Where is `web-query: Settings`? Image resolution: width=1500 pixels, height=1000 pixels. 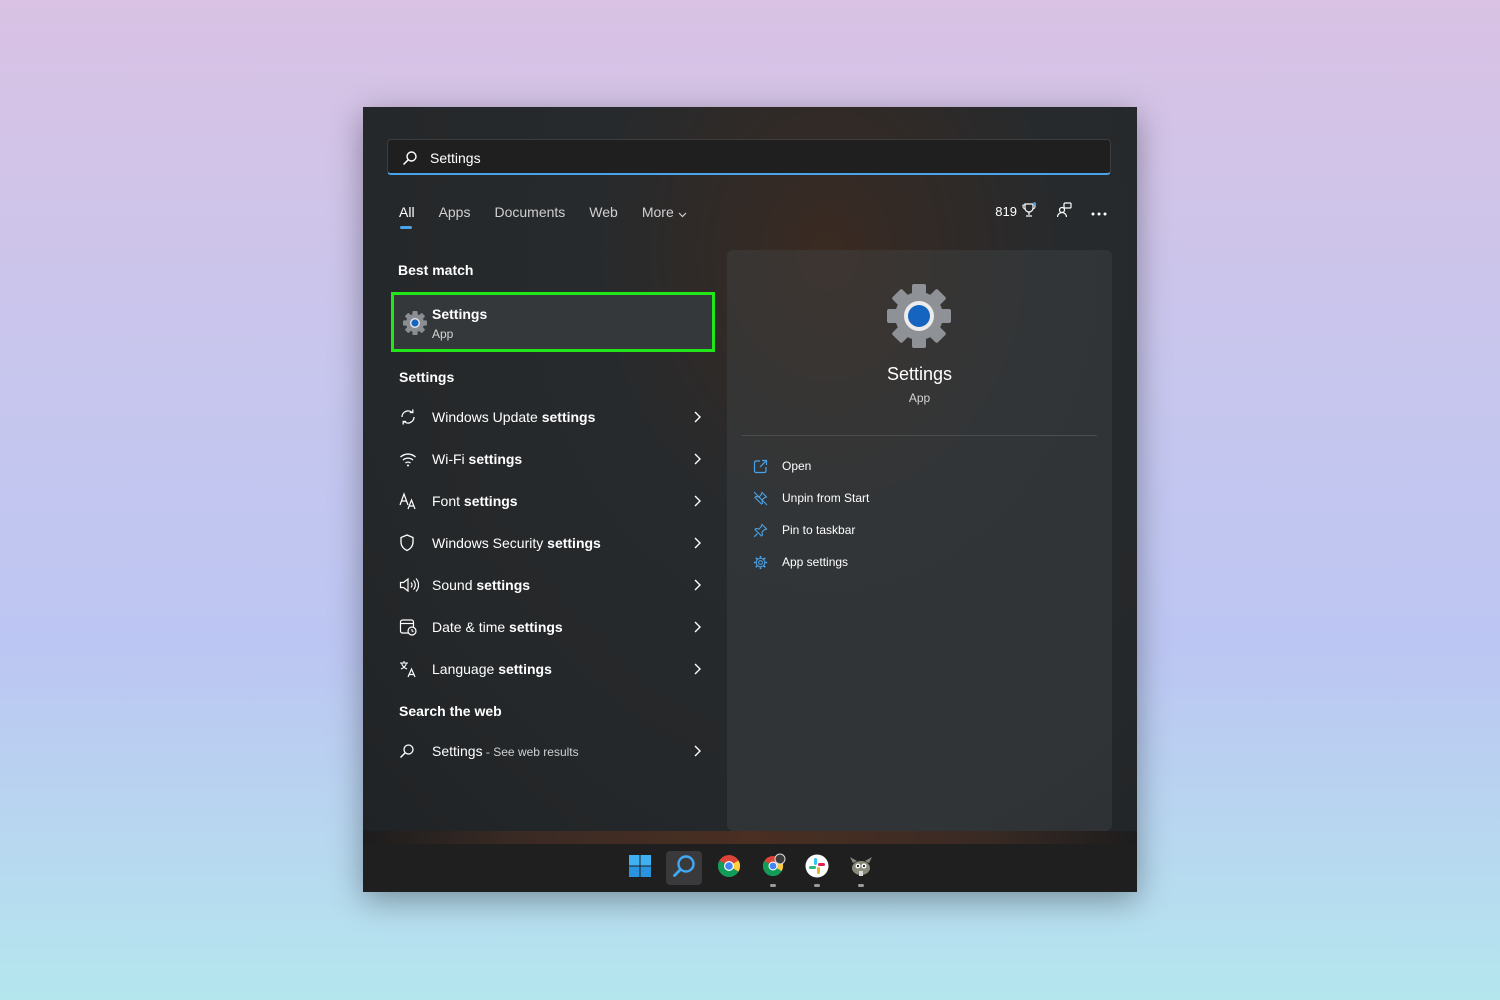 web-query: Settings is located at coordinates (457, 751).